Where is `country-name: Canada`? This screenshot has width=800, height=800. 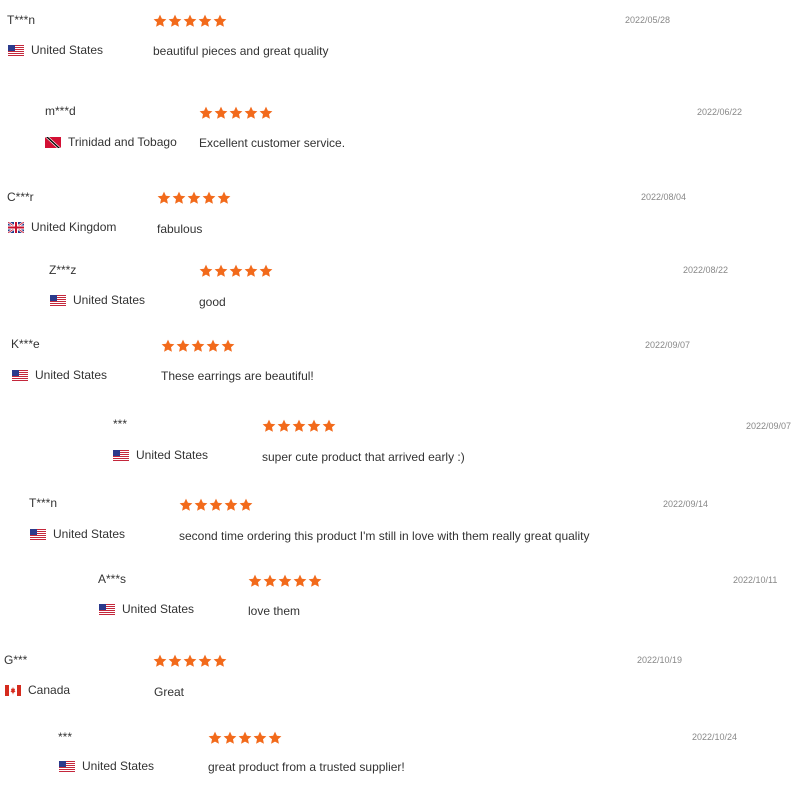
country-name: Canada is located at coordinates (49, 690).